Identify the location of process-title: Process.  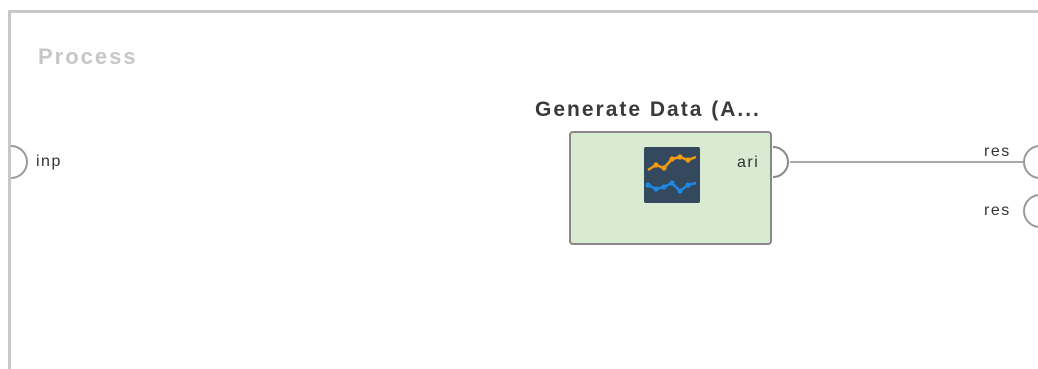
(88, 56).